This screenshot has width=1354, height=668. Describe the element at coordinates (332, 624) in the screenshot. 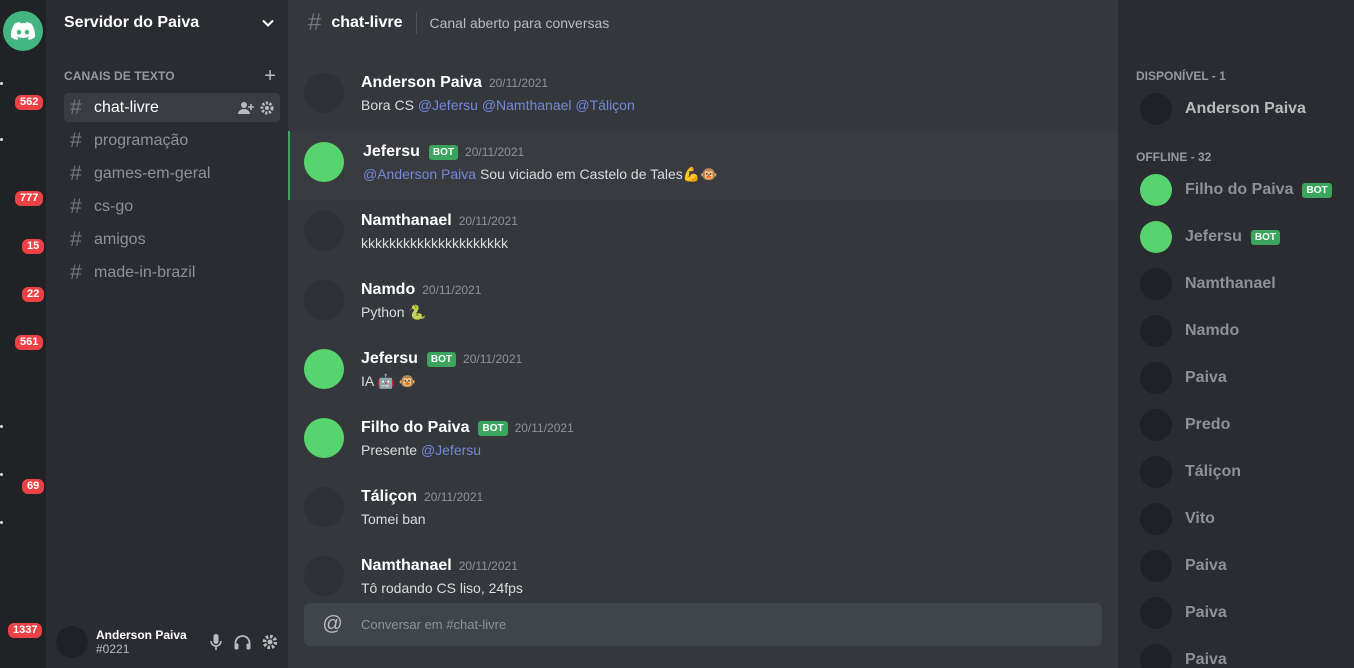

I see `at-mention-icon: @` at that location.